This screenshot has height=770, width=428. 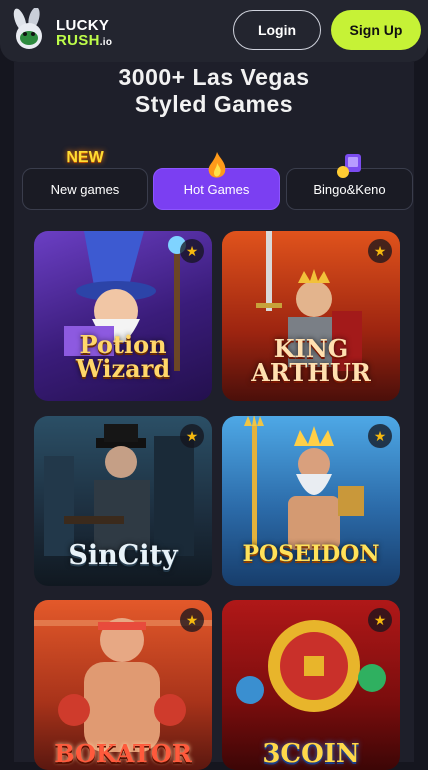 I want to click on game-title: 3COIN, so click(x=311, y=754).